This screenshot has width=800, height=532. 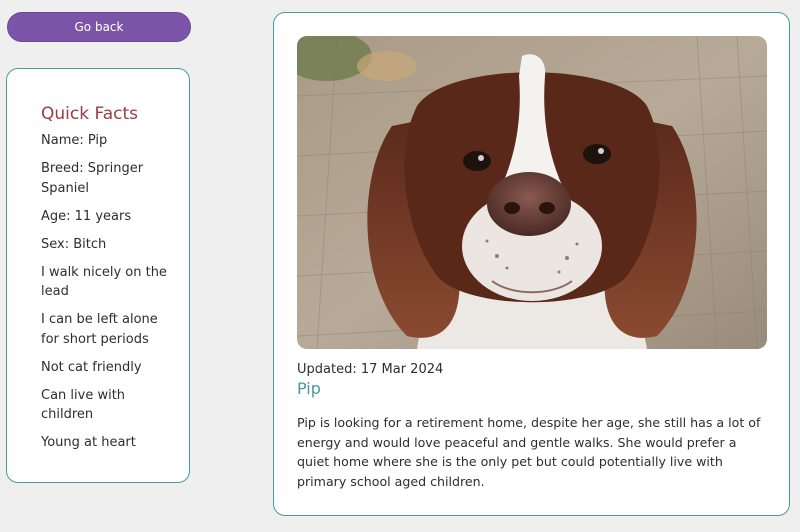 I want to click on fact-item: Name: Pip, so click(x=74, y=140).